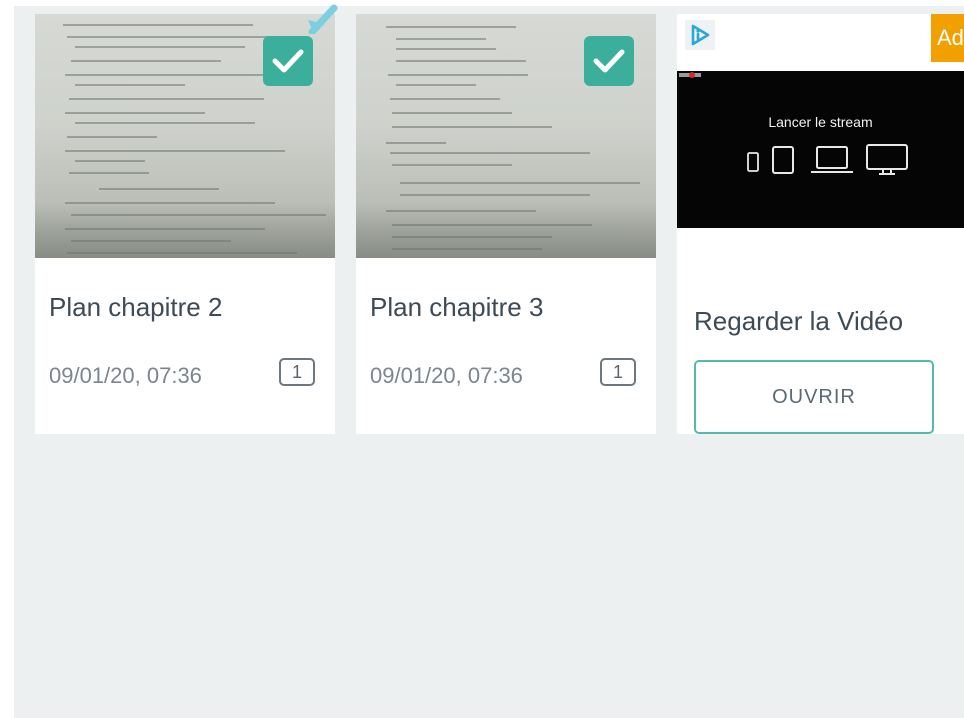 Image resolution: width=964 pixels, height=718 pixels. I want to click on tablet-icon, so click(783, 160).